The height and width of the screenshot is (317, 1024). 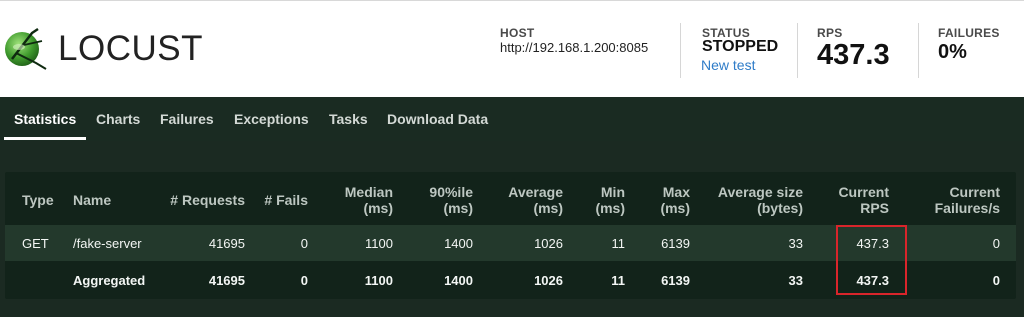 What do you see at coordinates (952, 52) in the screenshot?
I see `failures-value: 0%` at bounding box center [952, 52].